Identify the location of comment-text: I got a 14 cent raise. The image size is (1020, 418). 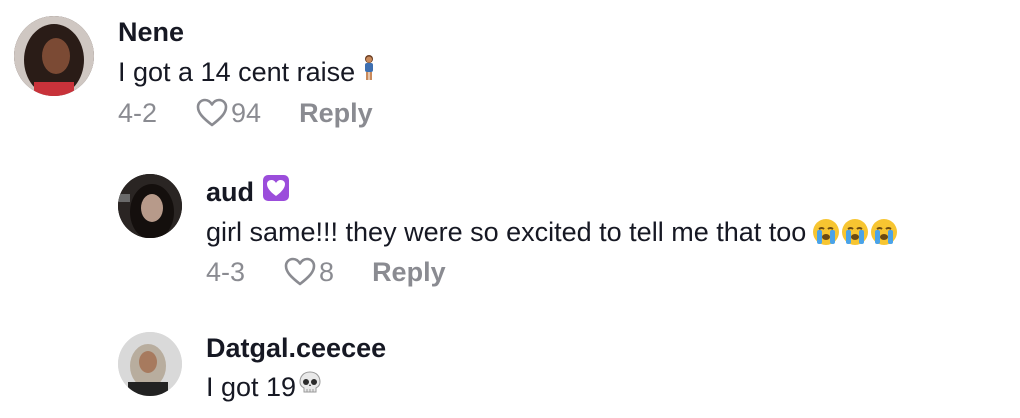
(247, 72).